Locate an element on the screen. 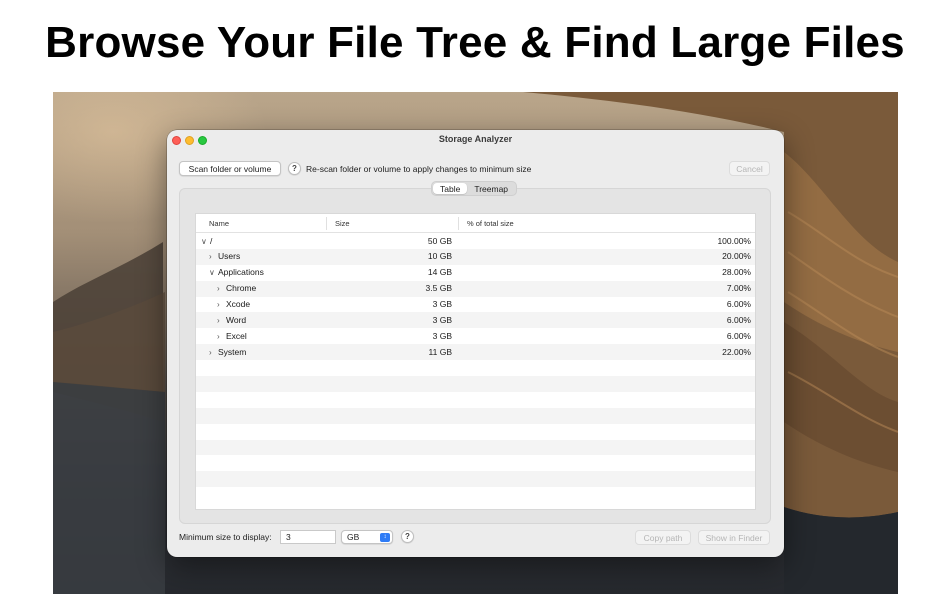  tab-treemap: Treemap is located at coordinates (491, 188).